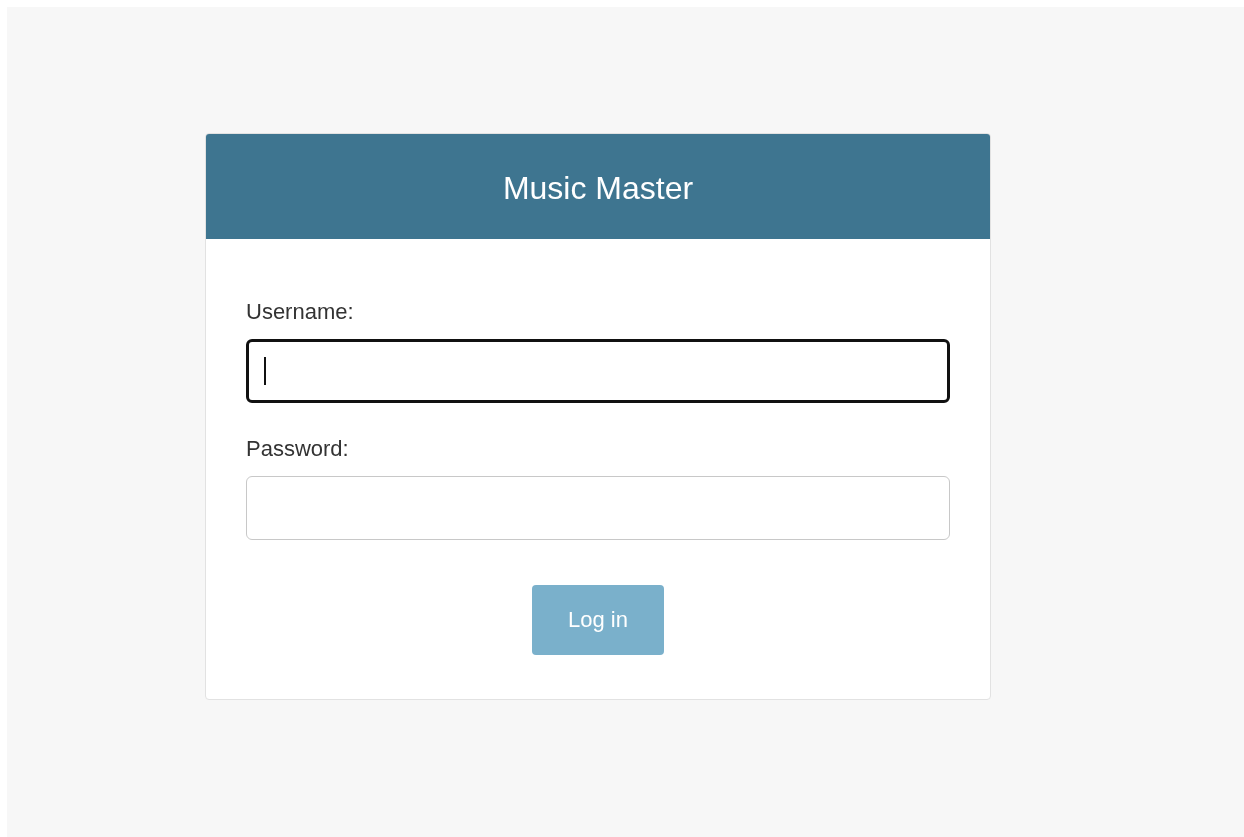 The height and width of the screenshot is (837, 1244). Describe the element at coordinates (300, 312) in the screenshot. I see `field-label: Username:` at that location.